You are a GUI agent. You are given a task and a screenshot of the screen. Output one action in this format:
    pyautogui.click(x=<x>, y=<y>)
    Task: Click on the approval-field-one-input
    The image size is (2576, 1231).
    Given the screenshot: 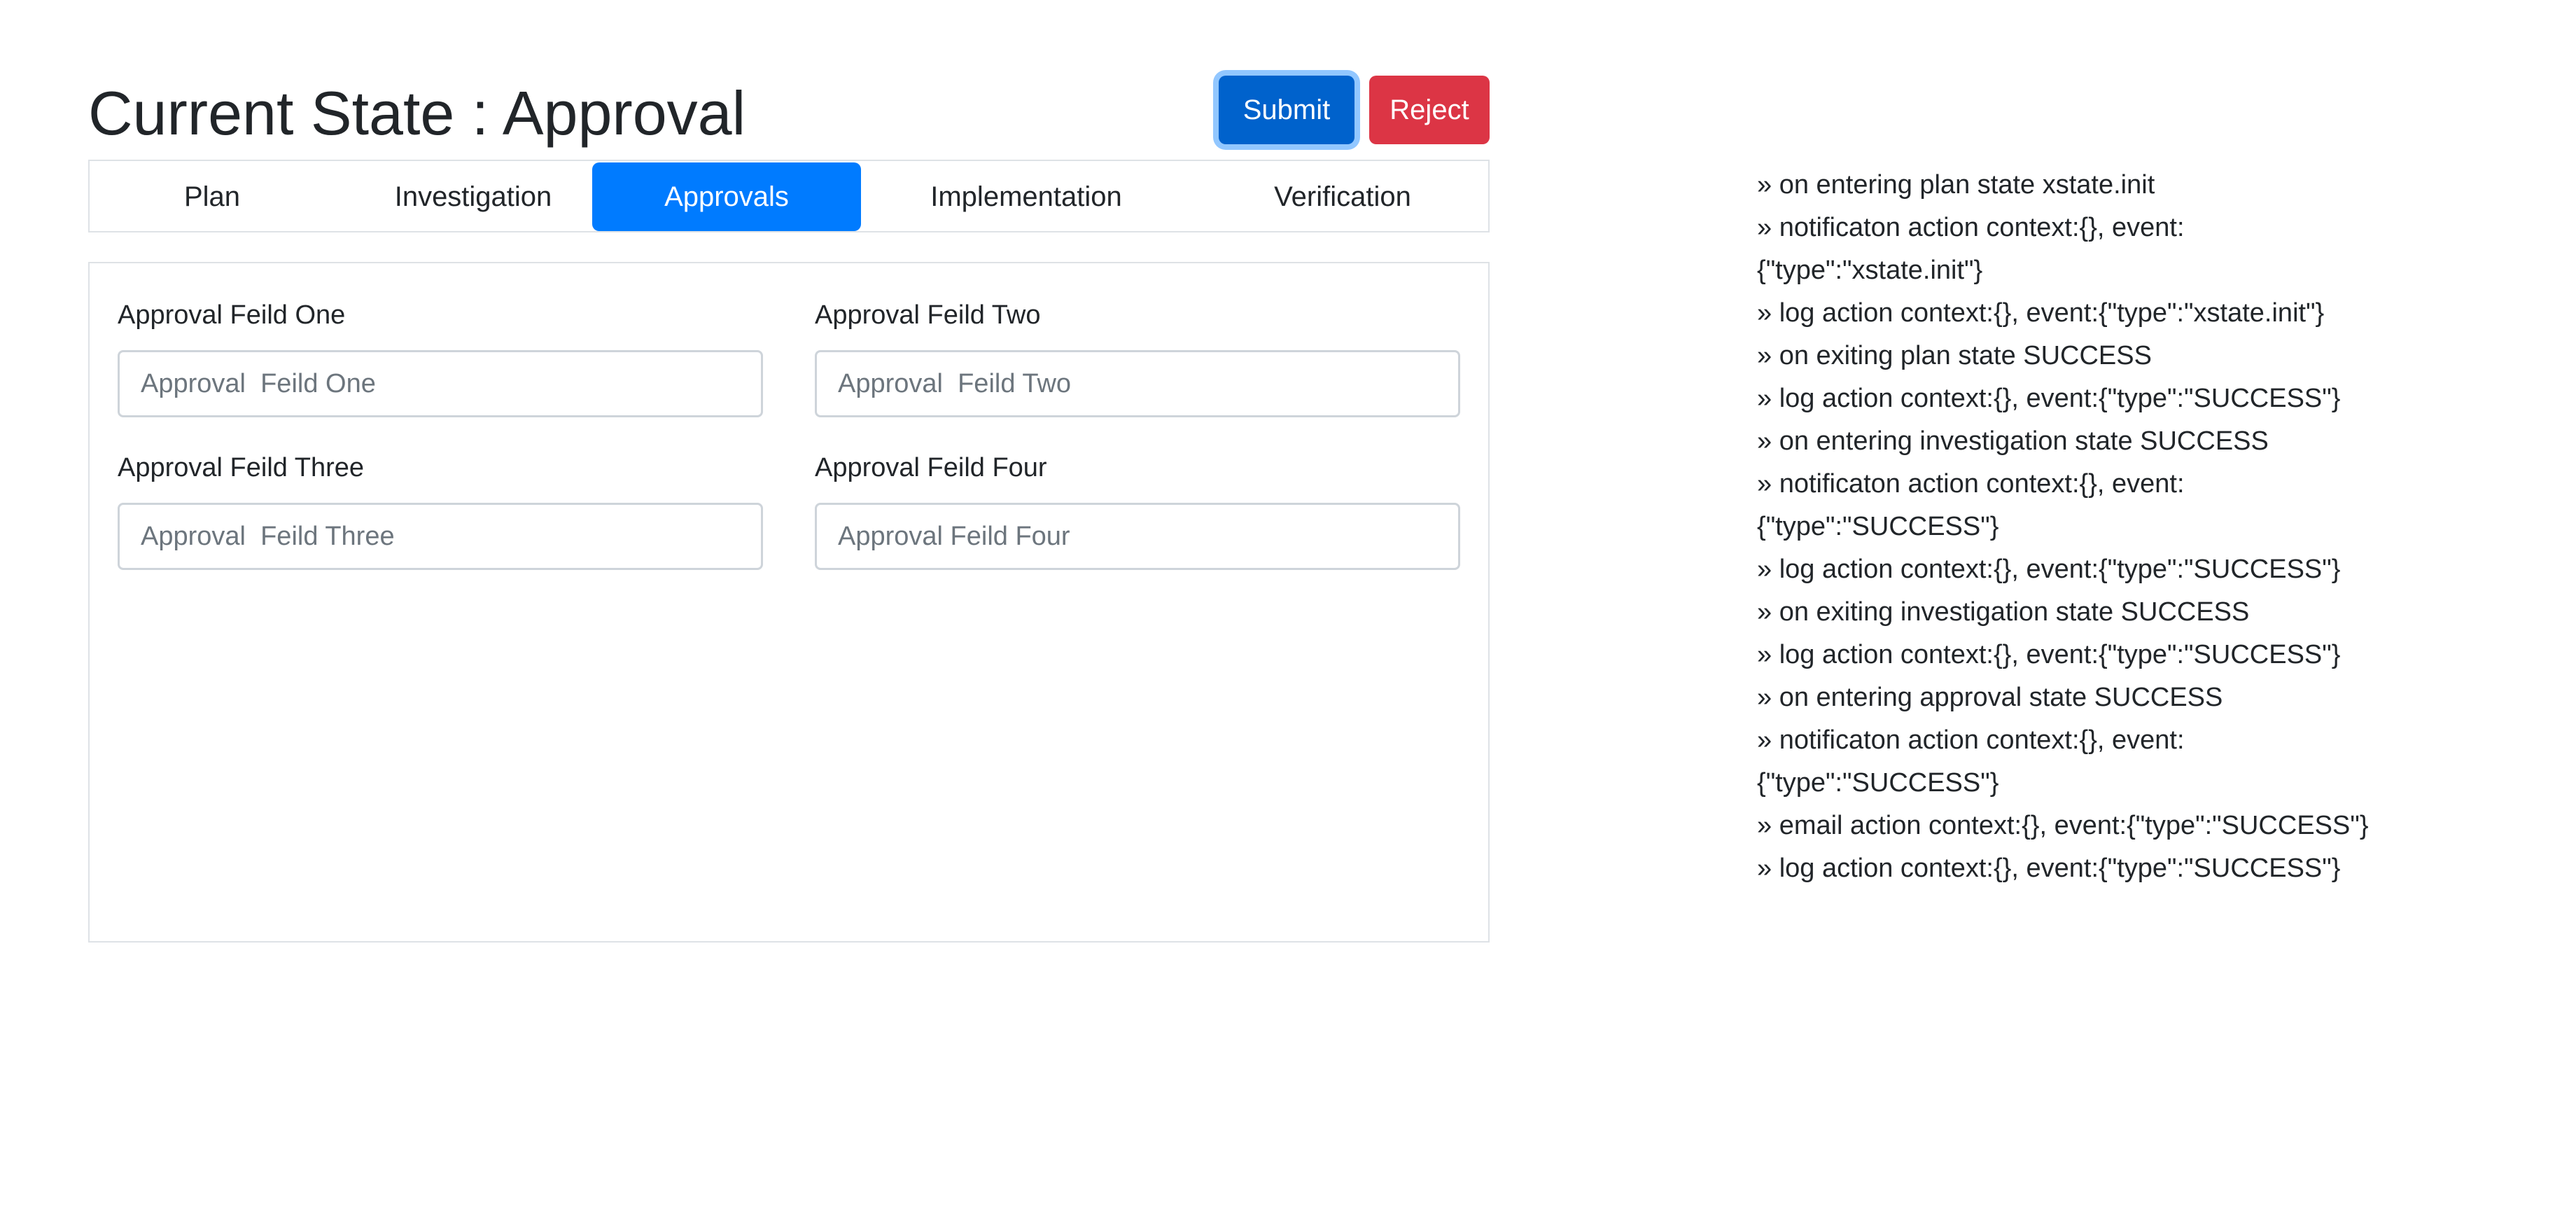 What is the action you would take?
    pyautogui.click(x=440, y=384)
    